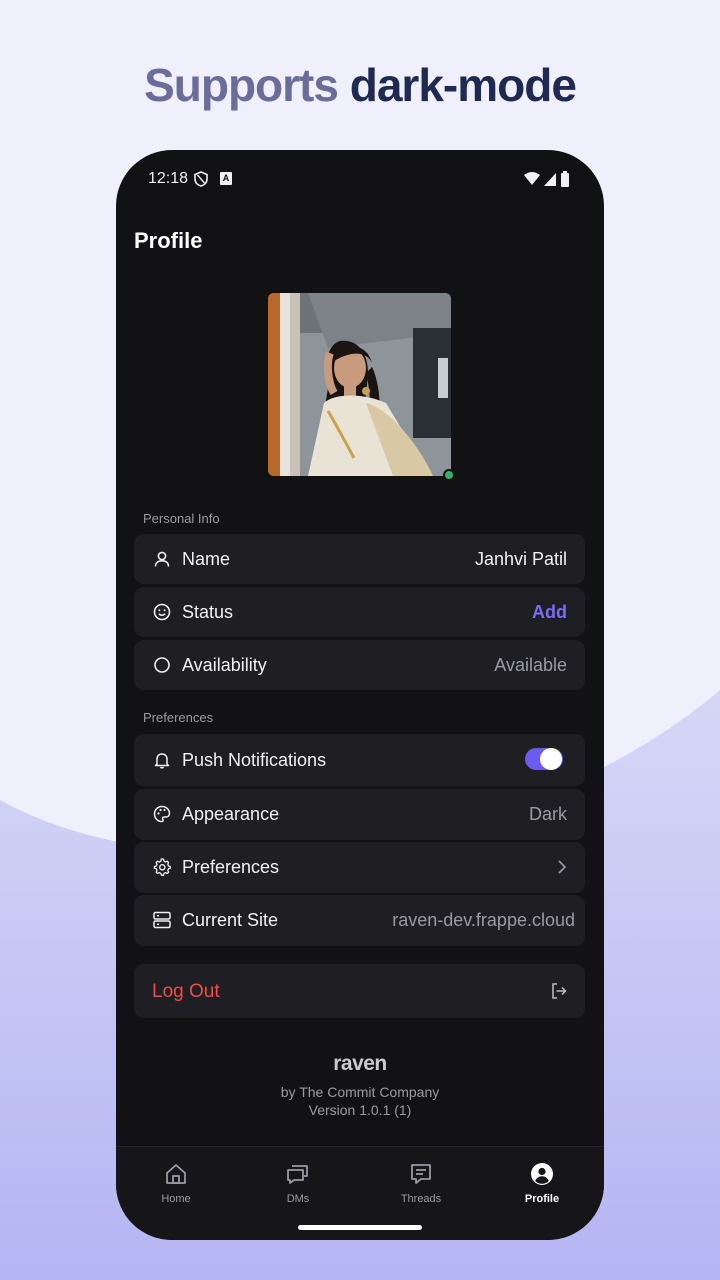 Image resolution: width=720 pixels, height=1280 pixels. I want to click on dms-icon, so click(297, 1174).